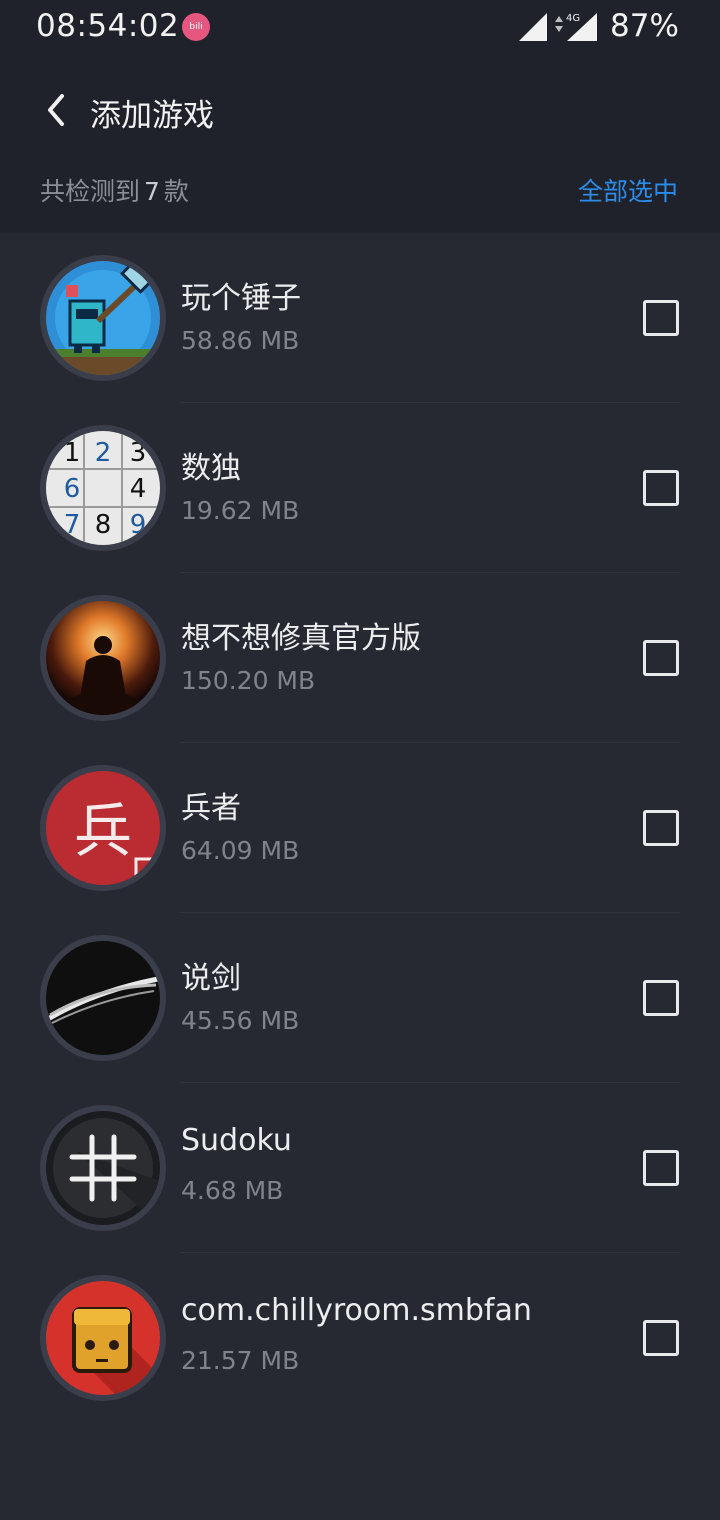 The height and width of the screenshot is (1520, 720). I want to click on svg-text: 兵, so click(103, 831).